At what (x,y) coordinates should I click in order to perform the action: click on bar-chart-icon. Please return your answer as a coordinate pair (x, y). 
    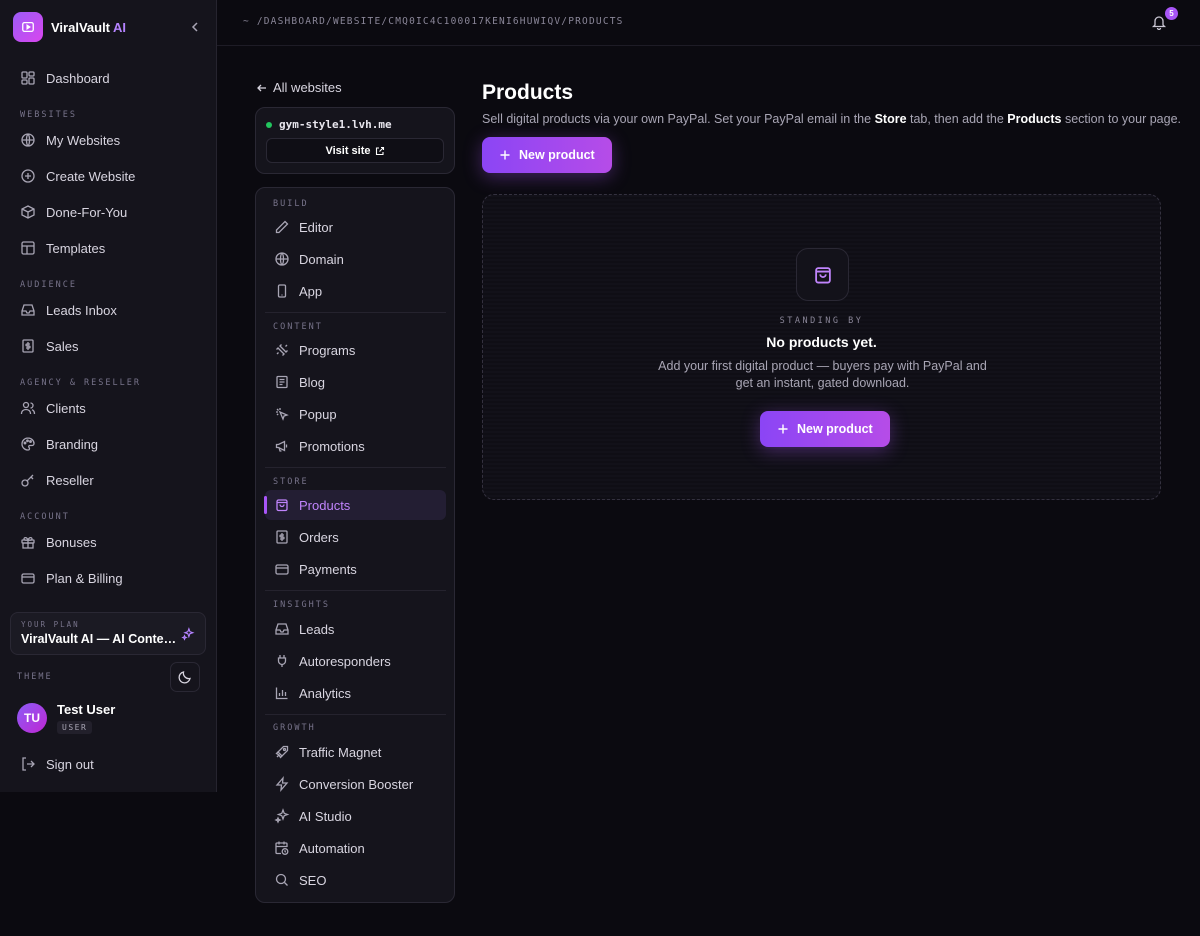
    Looking at the image, I should click on (282, 693).